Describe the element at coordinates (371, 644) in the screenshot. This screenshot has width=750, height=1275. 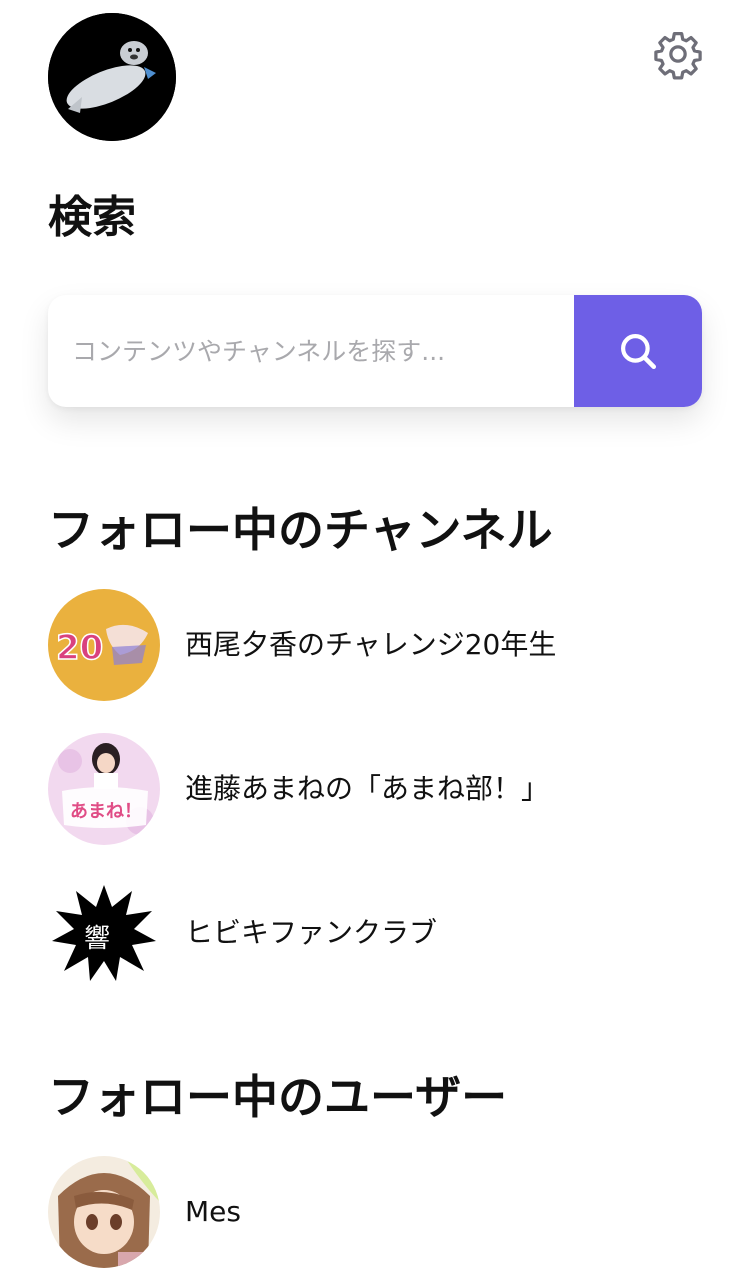
I see `channel-name: 西尾夕香のチャレンジ20年生` at that location.